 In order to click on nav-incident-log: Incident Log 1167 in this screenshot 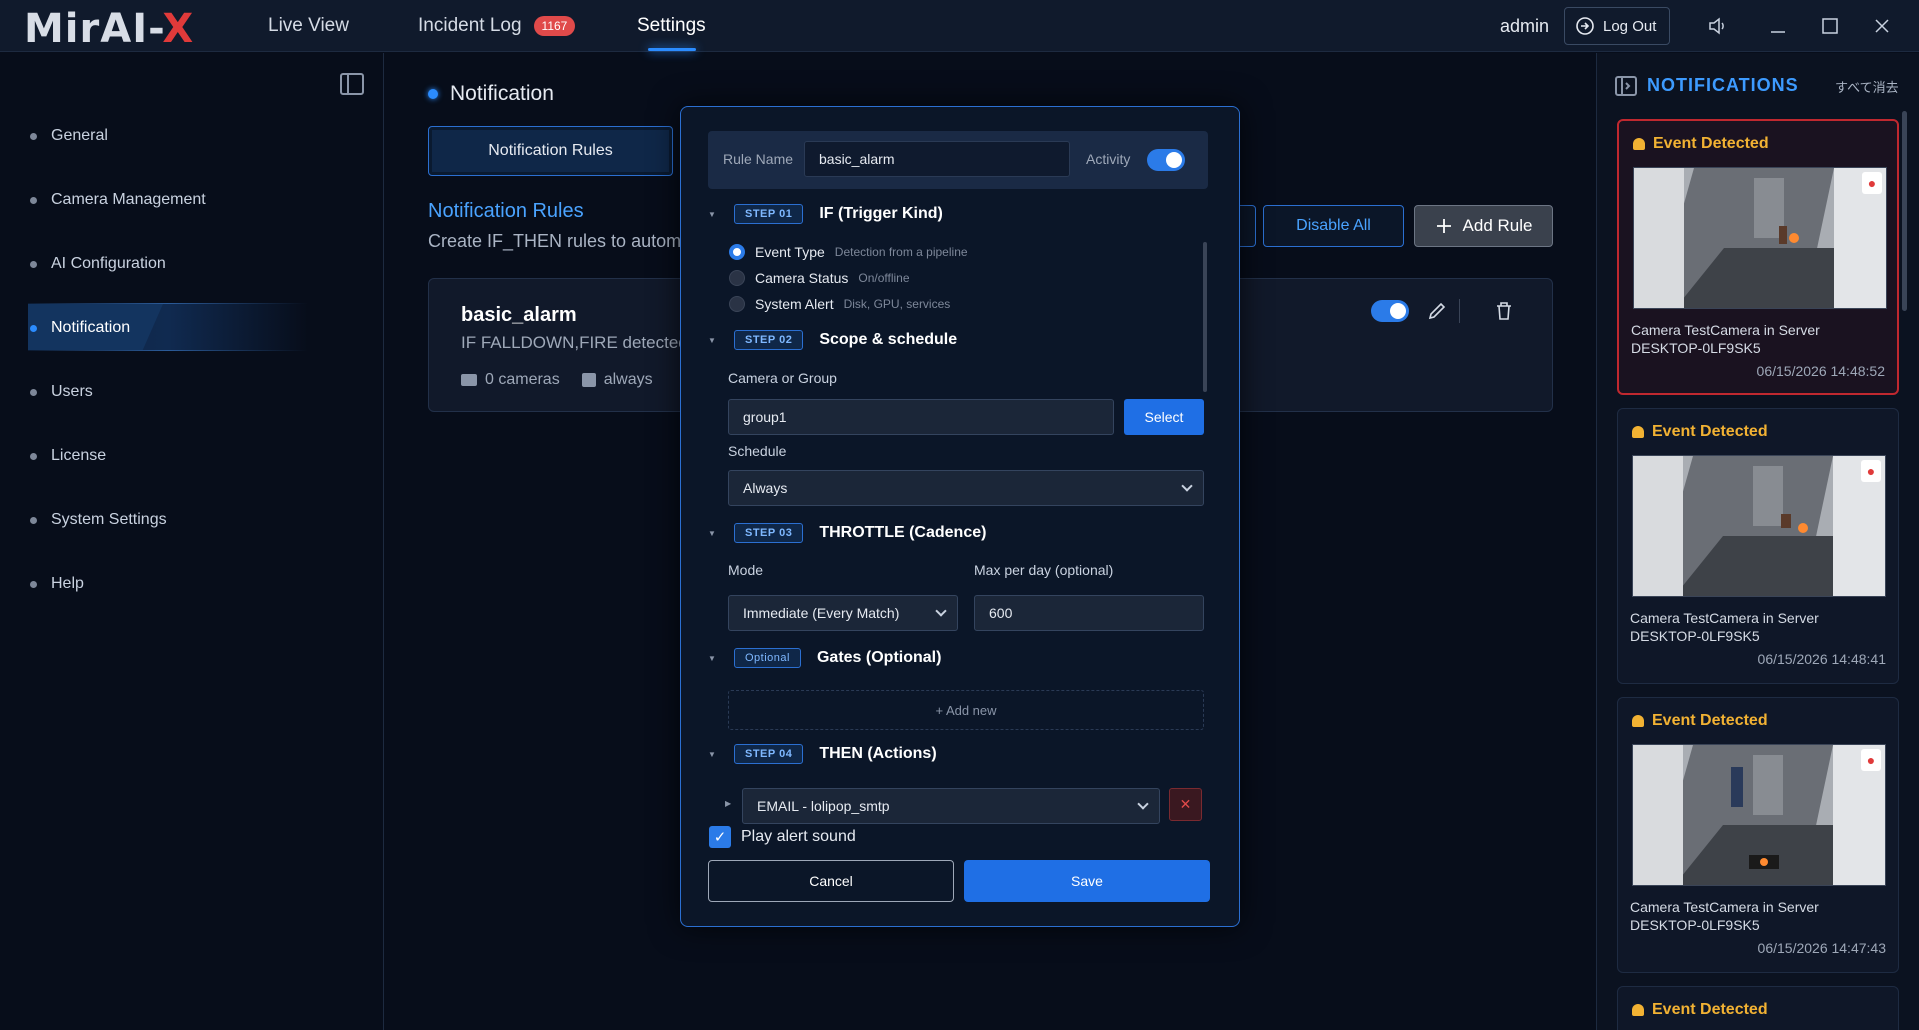, I will do `click(497, 26)`.